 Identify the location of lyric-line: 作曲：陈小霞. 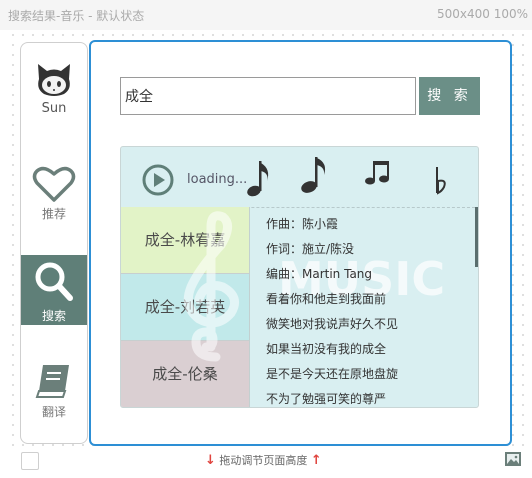
(302, 224).